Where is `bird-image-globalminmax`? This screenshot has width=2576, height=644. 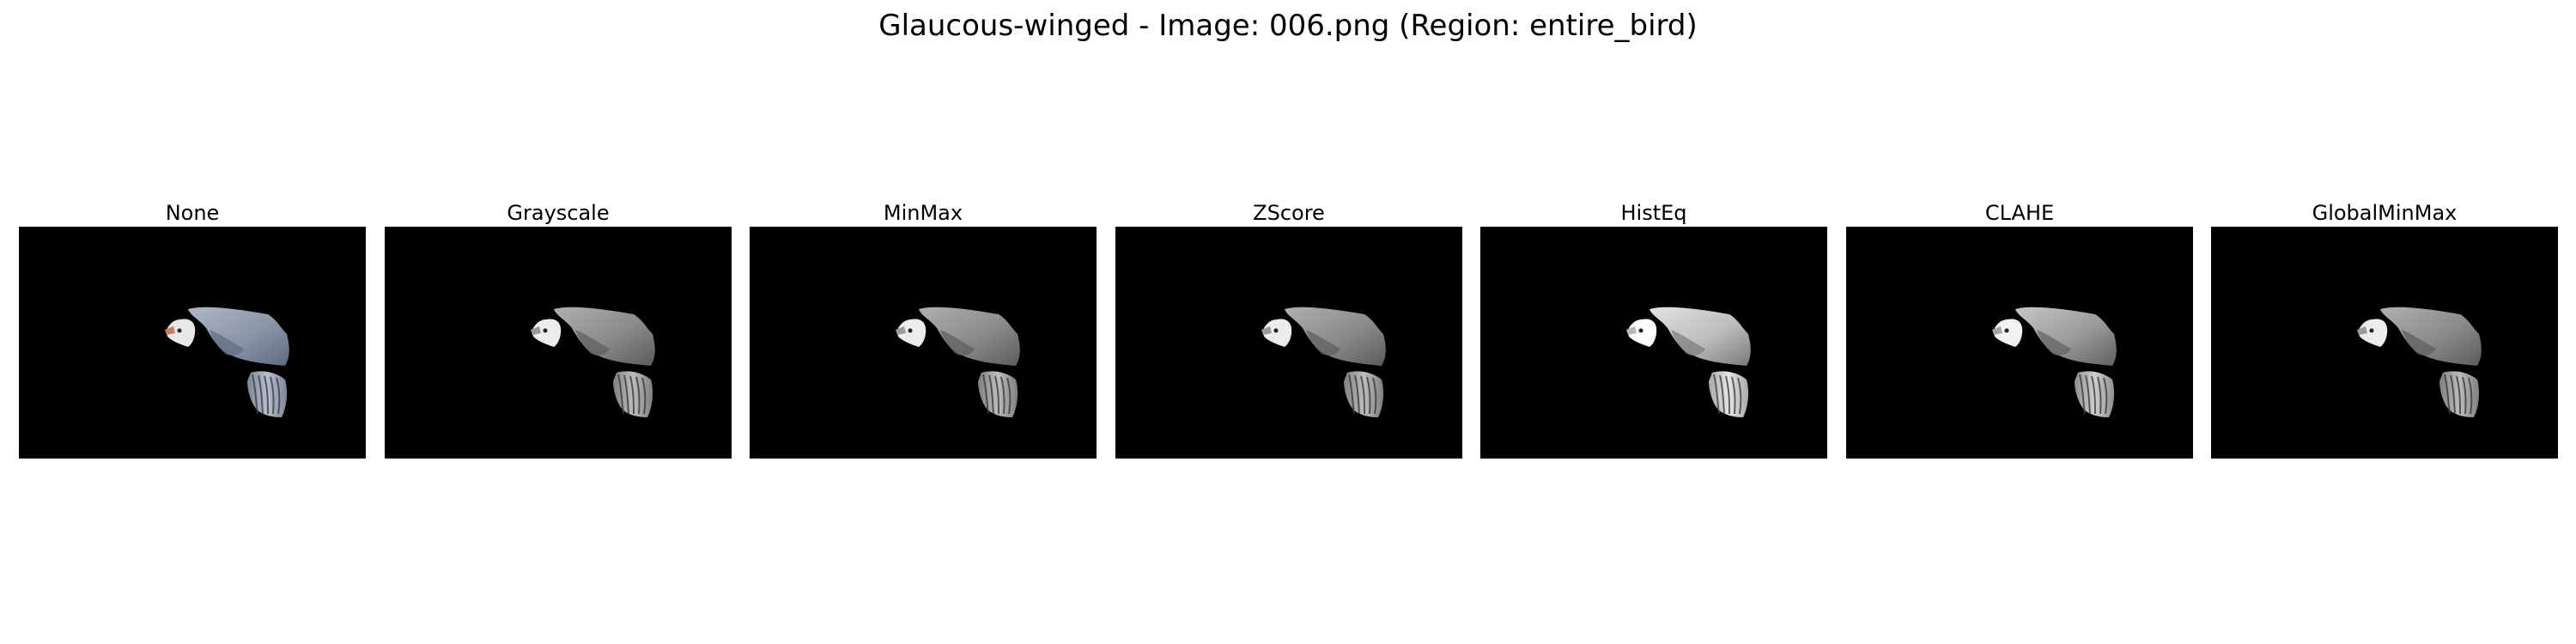 bird-image-globalminmax is located at coordinates (2384, 343).